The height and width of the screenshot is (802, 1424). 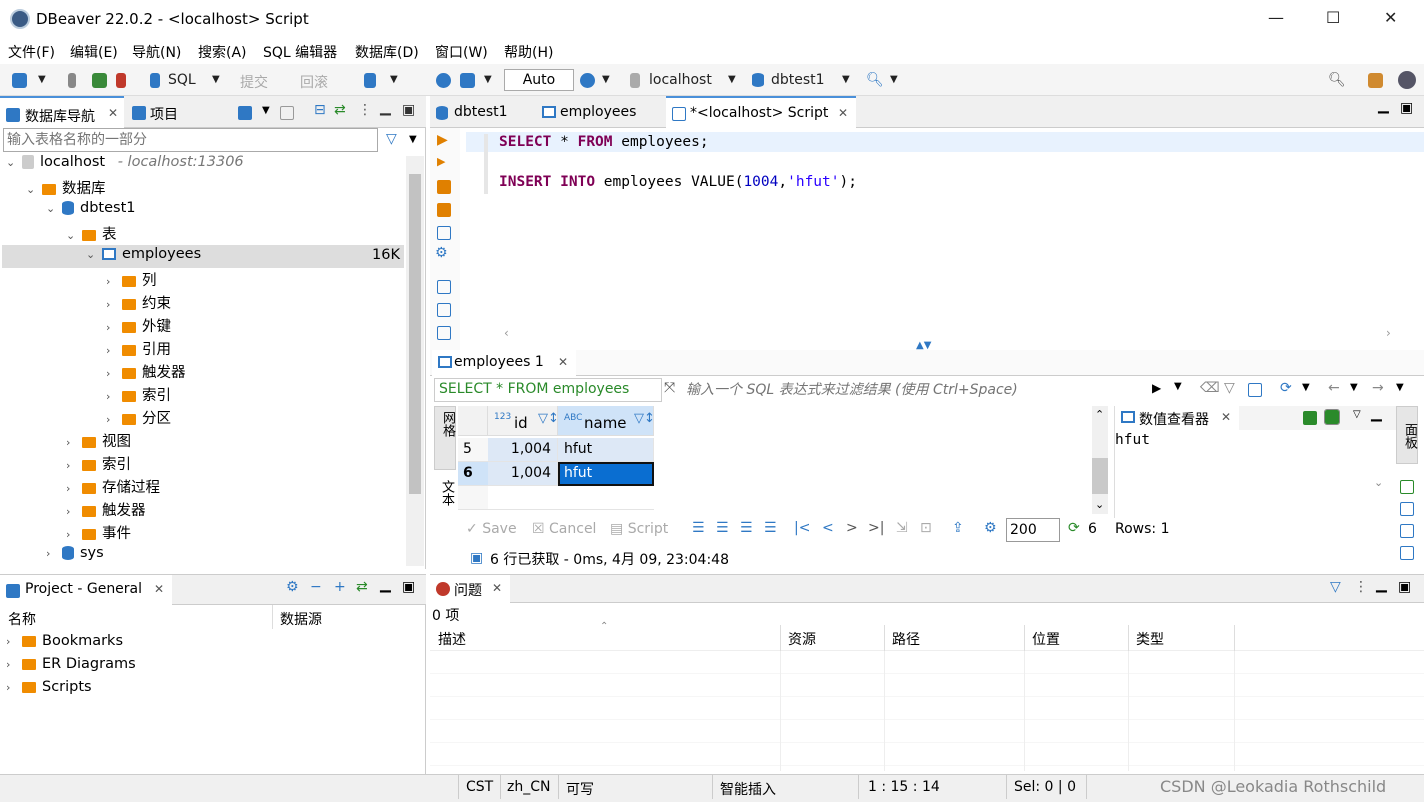 I want to click on history-icon, so click(x=587, y=80).